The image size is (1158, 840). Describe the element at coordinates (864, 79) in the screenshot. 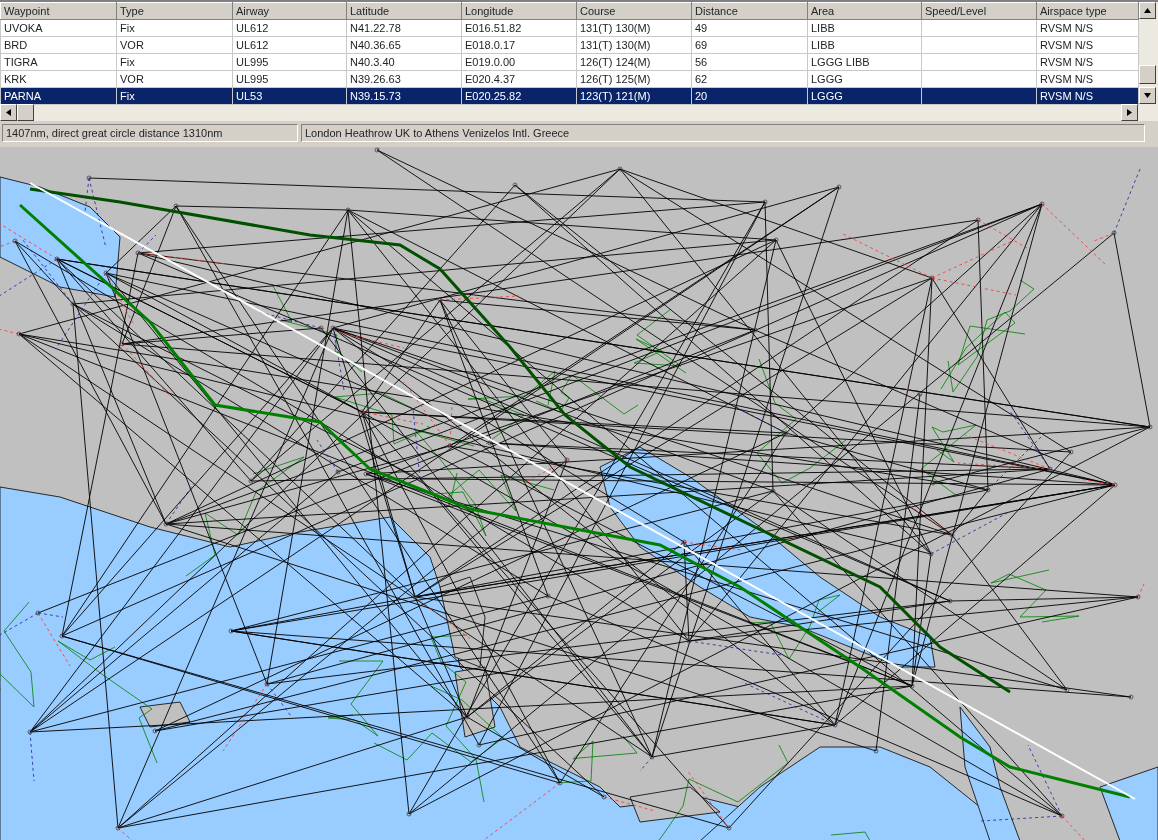

I see `table-cell: LGGG` at that location.